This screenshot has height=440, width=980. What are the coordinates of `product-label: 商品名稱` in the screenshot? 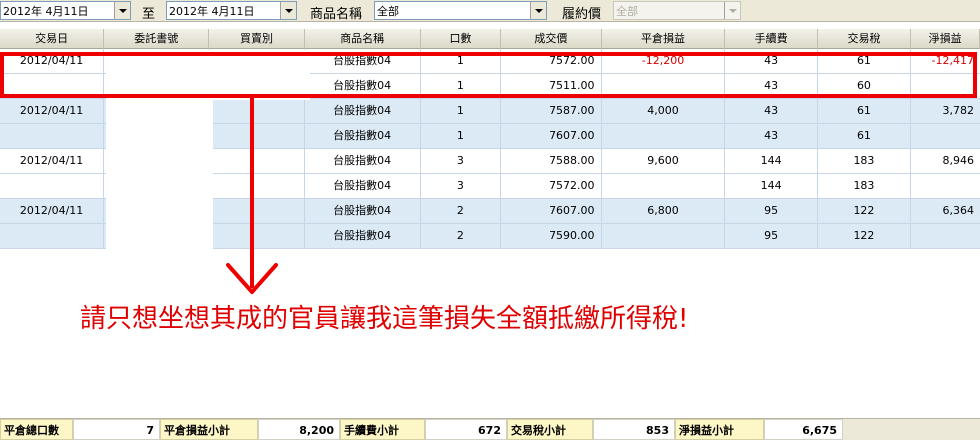 It's located at (336, 14).